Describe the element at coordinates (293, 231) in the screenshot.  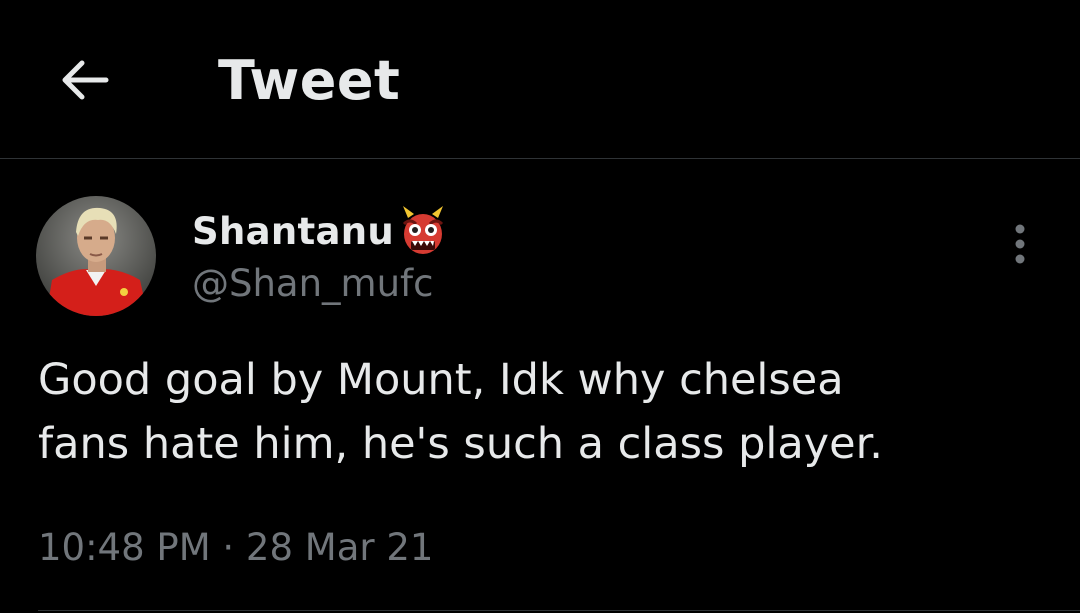
I see `display-name: Shantanu` at that location.